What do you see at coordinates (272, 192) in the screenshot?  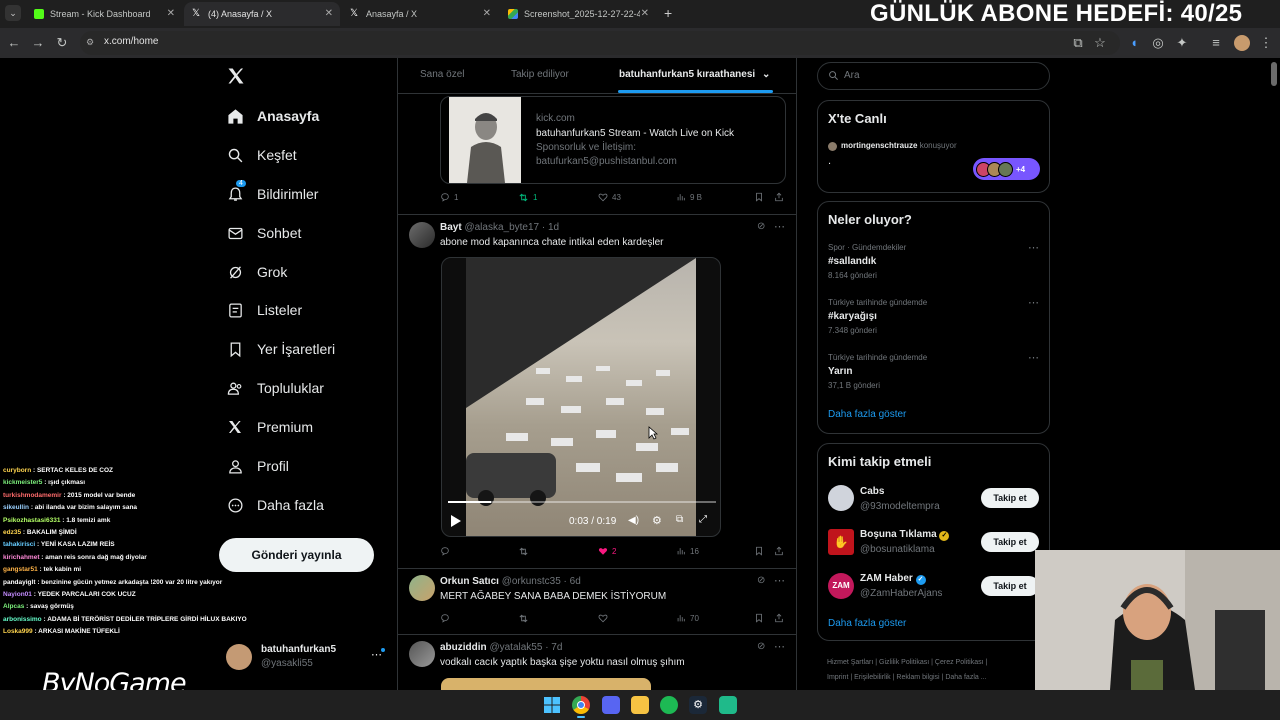 I see `nav-notifications: 4 Bildirimler` at bounding box center [272, 192].